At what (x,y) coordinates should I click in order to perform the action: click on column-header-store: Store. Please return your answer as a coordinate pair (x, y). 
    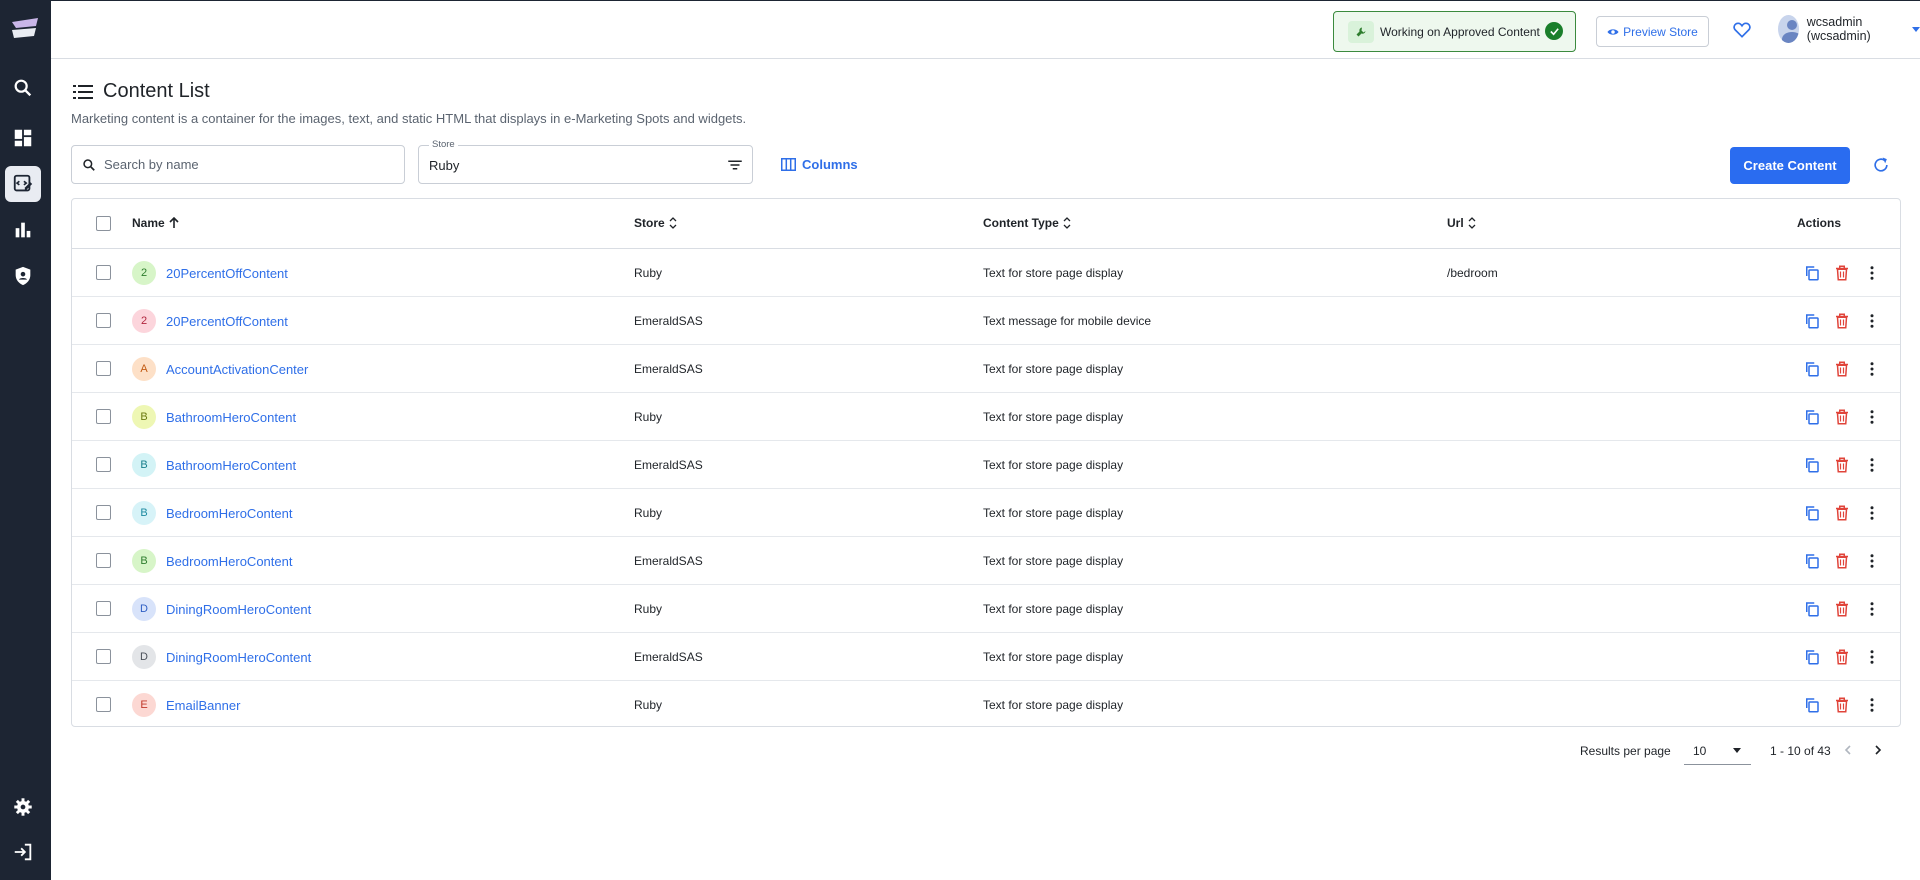
    Looking at the image, I should click on (655, 223).